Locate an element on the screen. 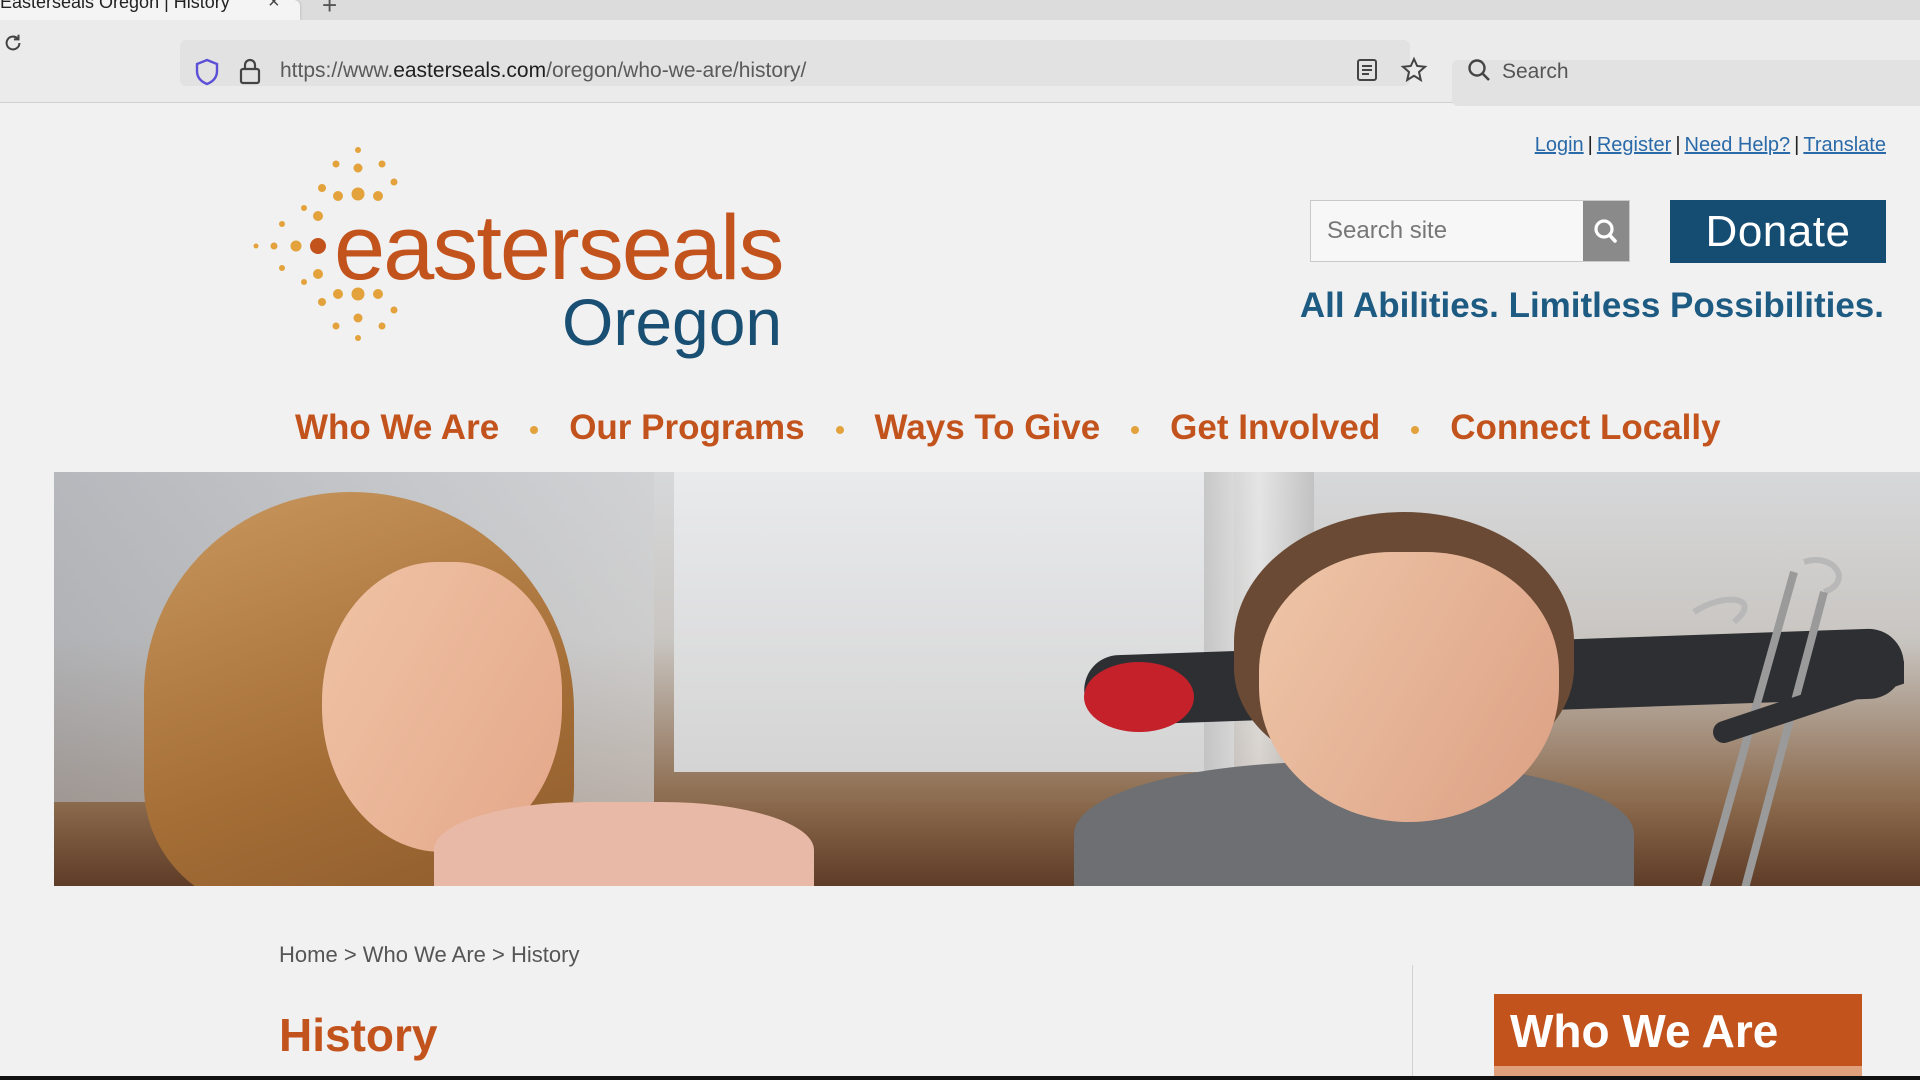  nav-item-ways-to-give: Ways To Give is located at coordinates (988, 428).